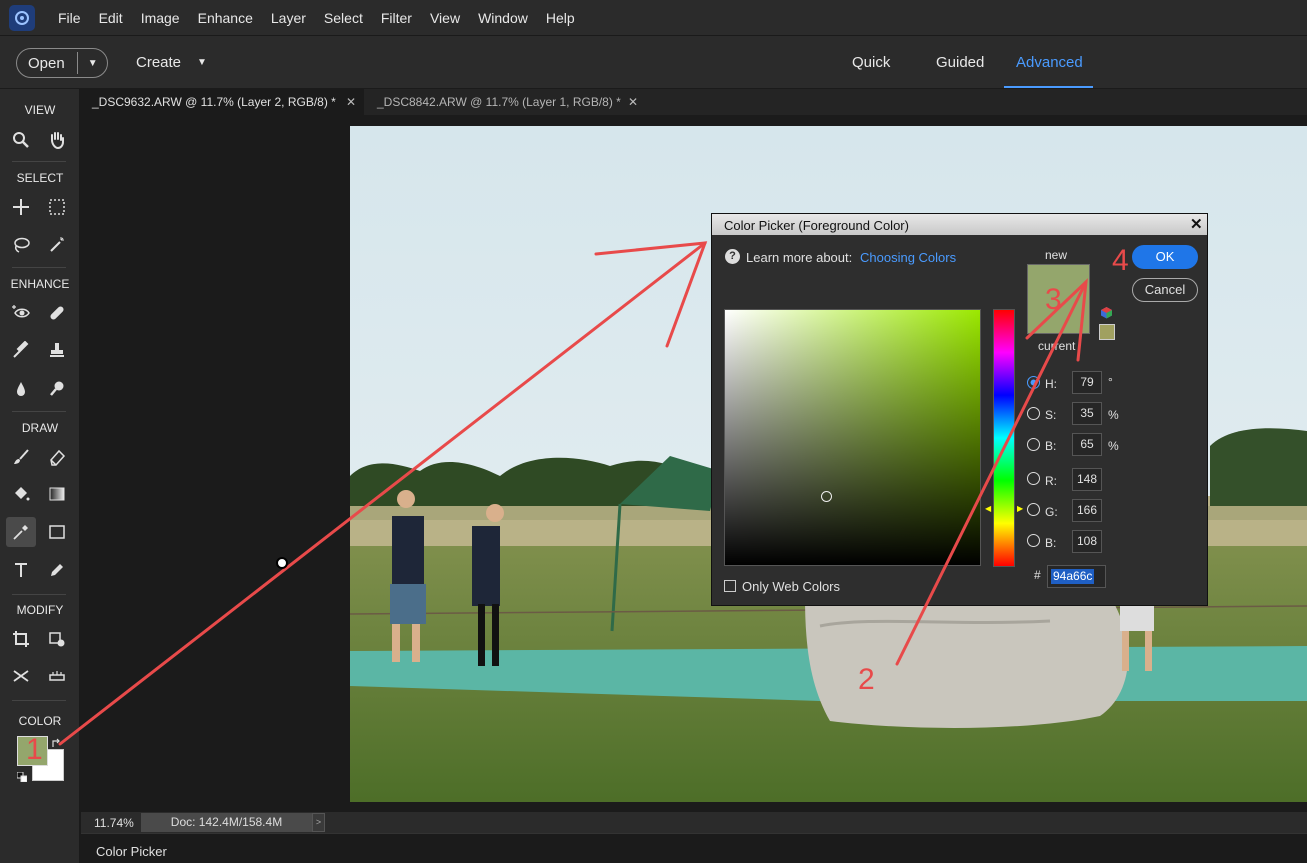 This screenshot has width=1307, height=863. Describe the element at coordinates (288, 18) in the screenshot. I see `menu-layer: Layer` at that location.